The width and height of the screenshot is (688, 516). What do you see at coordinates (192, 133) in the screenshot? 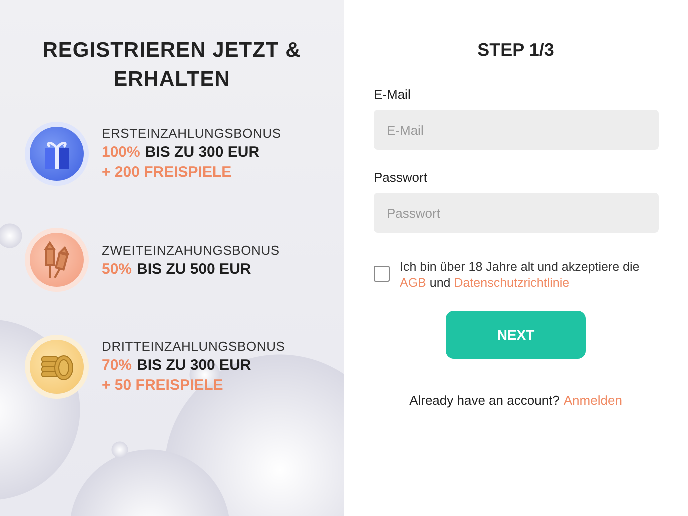
I see `bonus-label: ERSTEINZAHLUNGSBONUS` at bounding box center [192, 133].